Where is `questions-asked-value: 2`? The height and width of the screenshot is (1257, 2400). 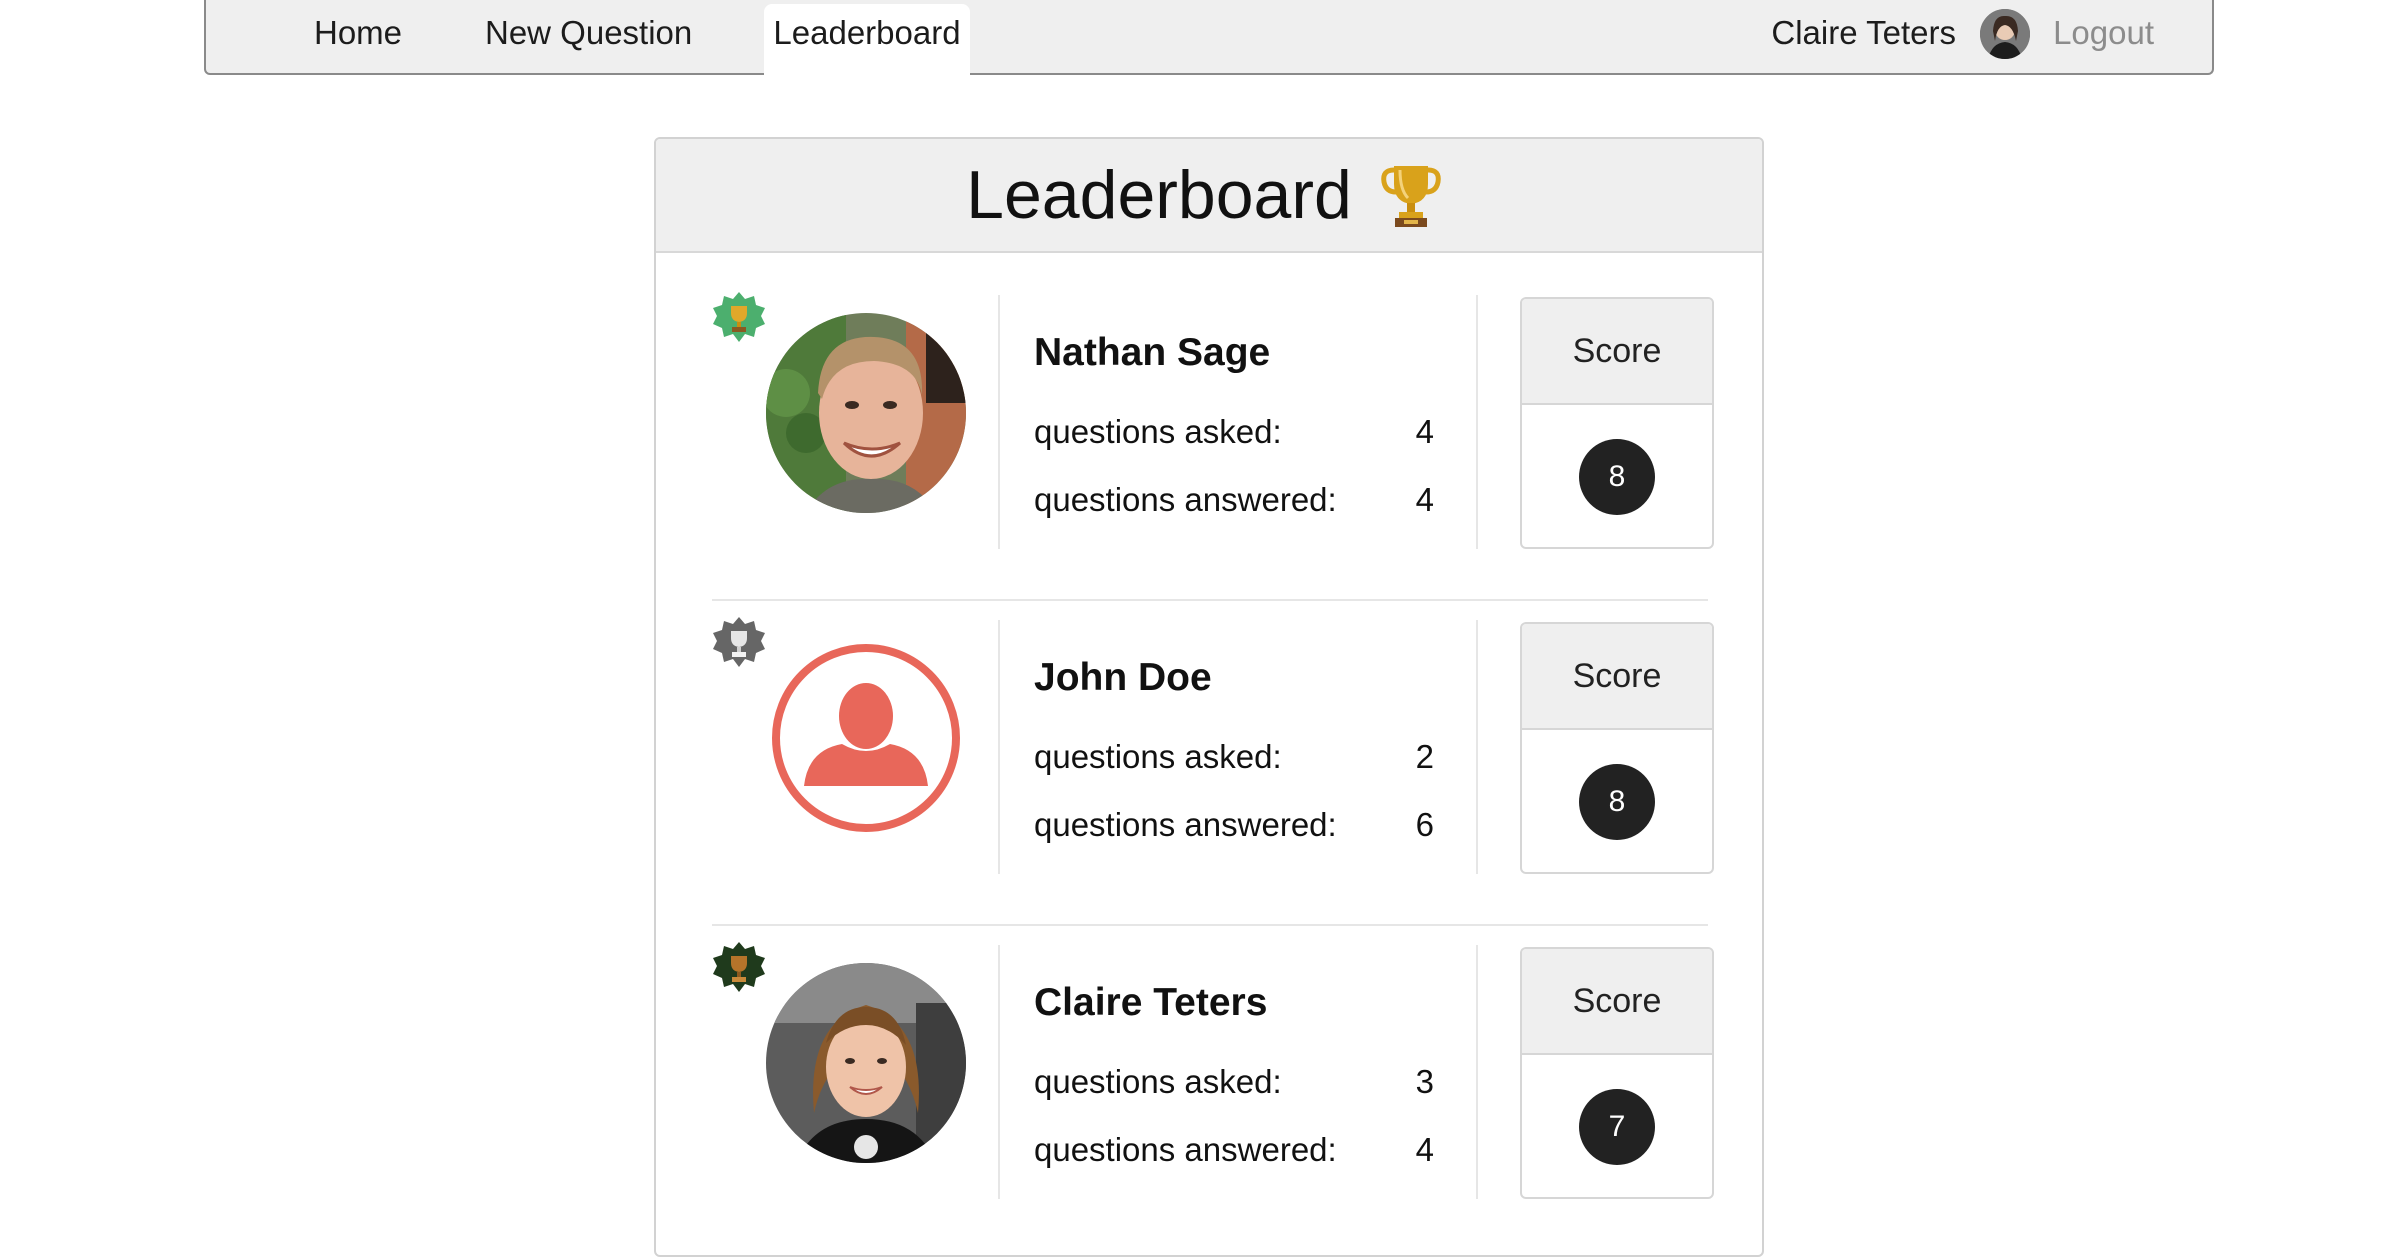 questions-asked-value: 2 is located at coordinates (1424, 756).